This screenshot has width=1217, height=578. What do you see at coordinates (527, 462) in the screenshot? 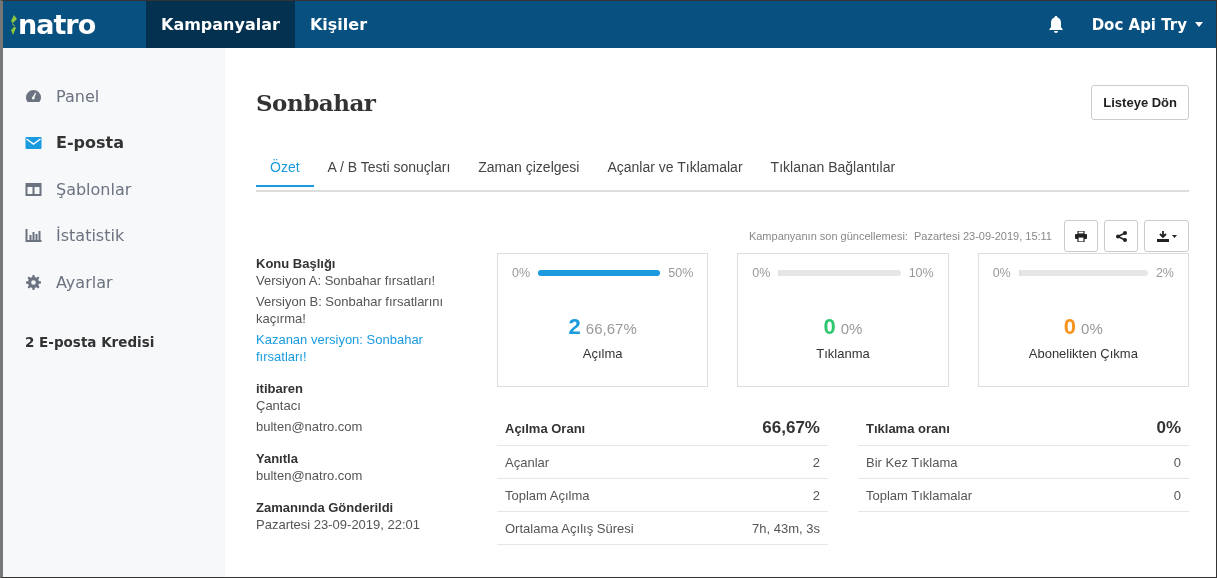
I see `row-label: Açanlar` at bounding box center [527, 462].